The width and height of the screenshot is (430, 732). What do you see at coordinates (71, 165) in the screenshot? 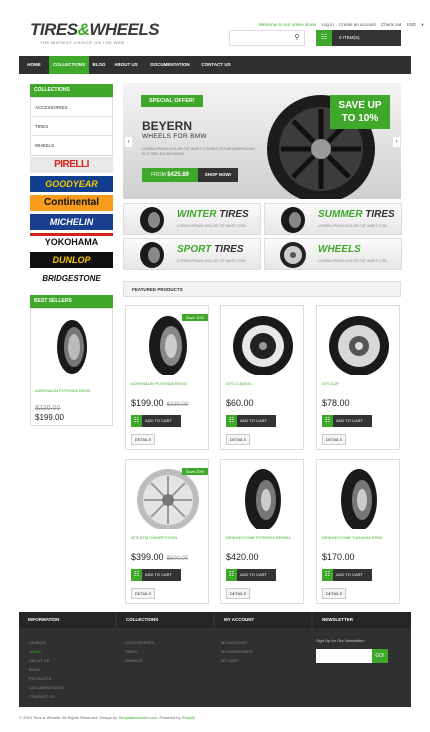
I see `brand-pirelli: PIRELLI` at bounding box center [71, 165].